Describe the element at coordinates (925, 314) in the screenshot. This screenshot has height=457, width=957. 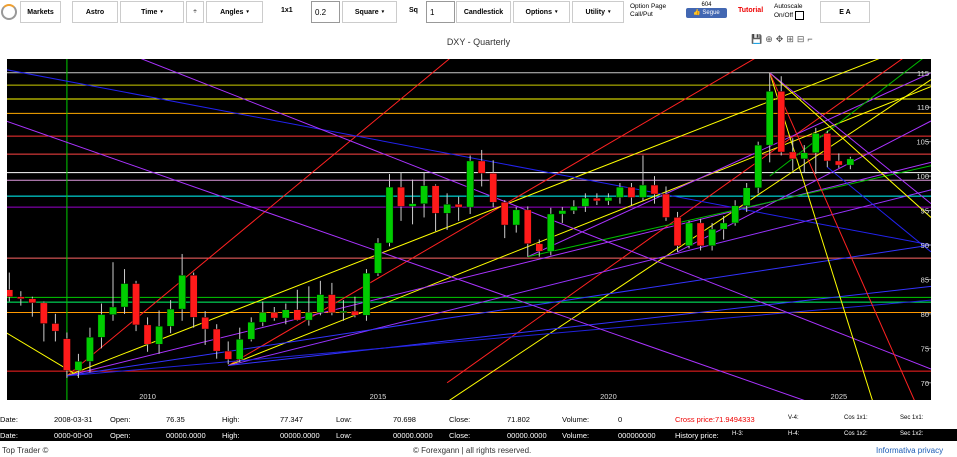
I see `y-tick-label: 80` at that location.